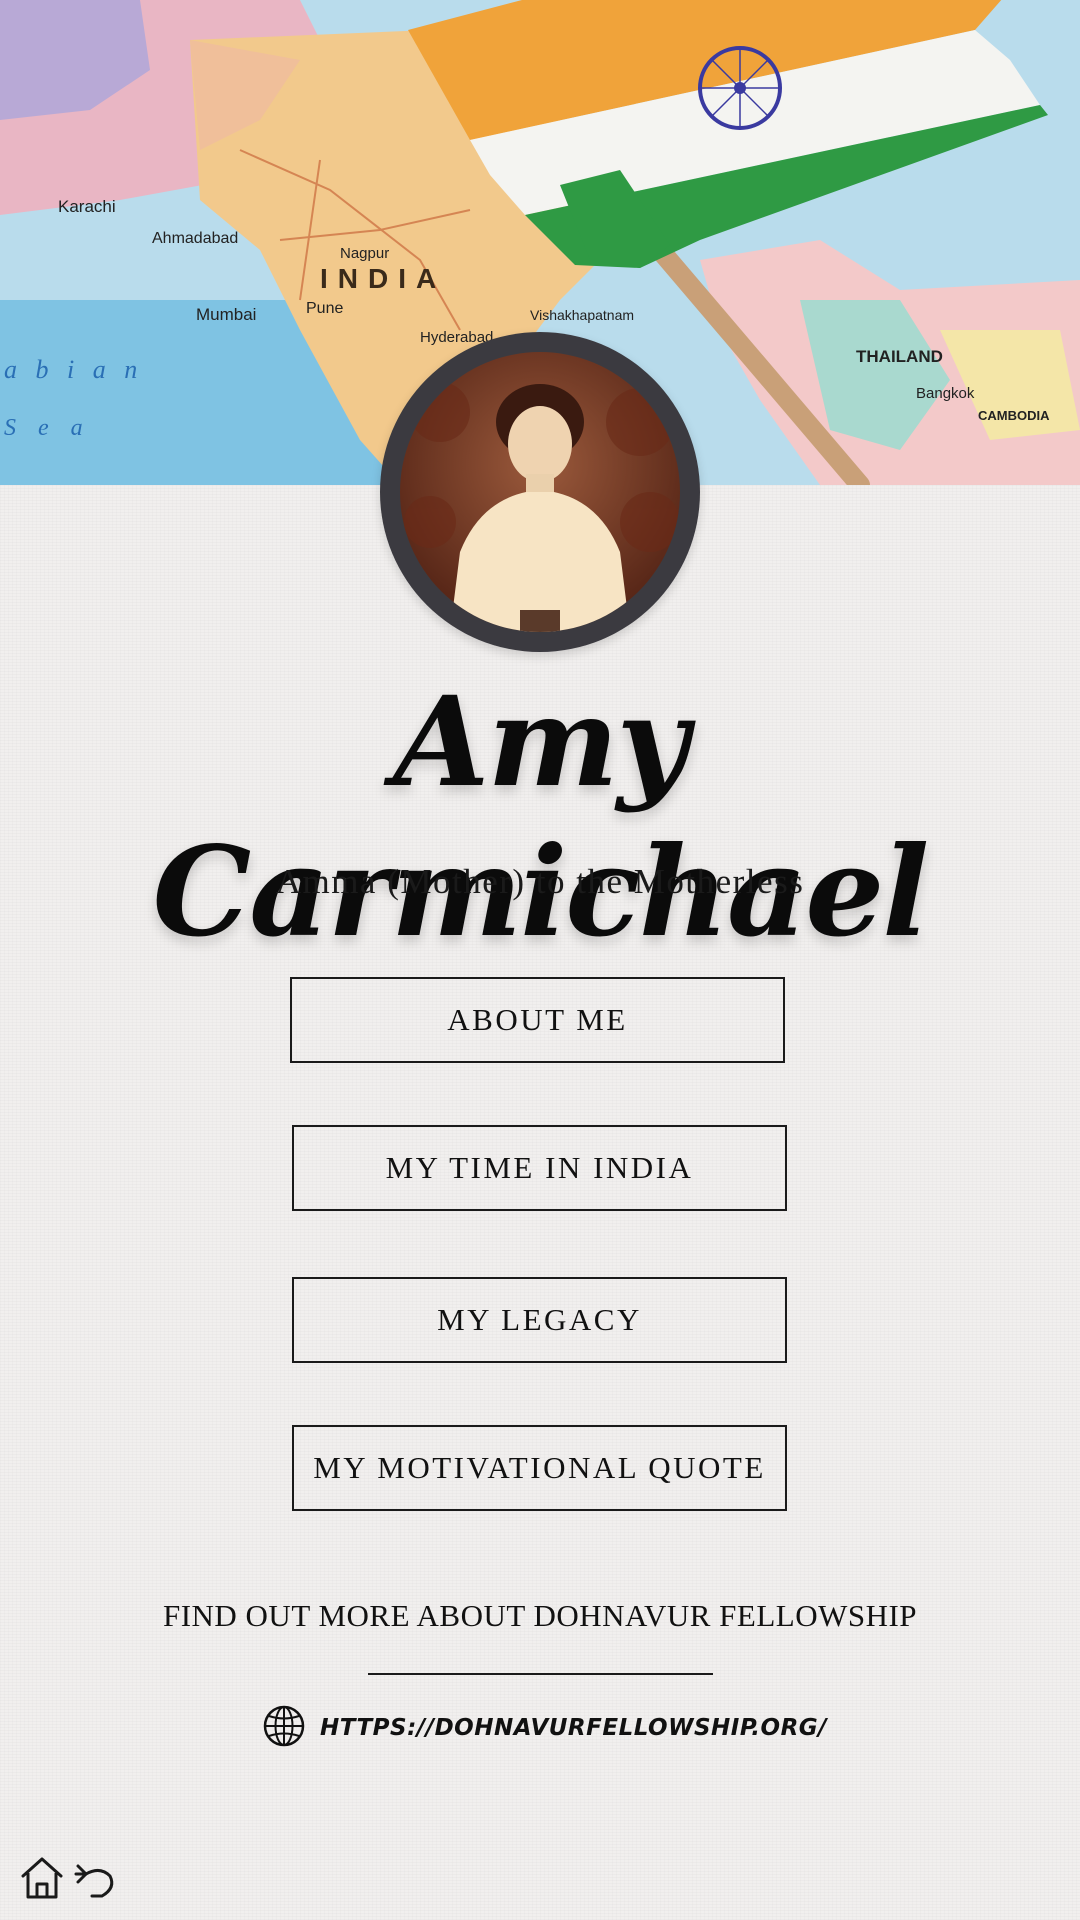 This screenshot has width=1080, height=1920. I want to click on map-label-thailand: THAILAND, so click(899, 356).